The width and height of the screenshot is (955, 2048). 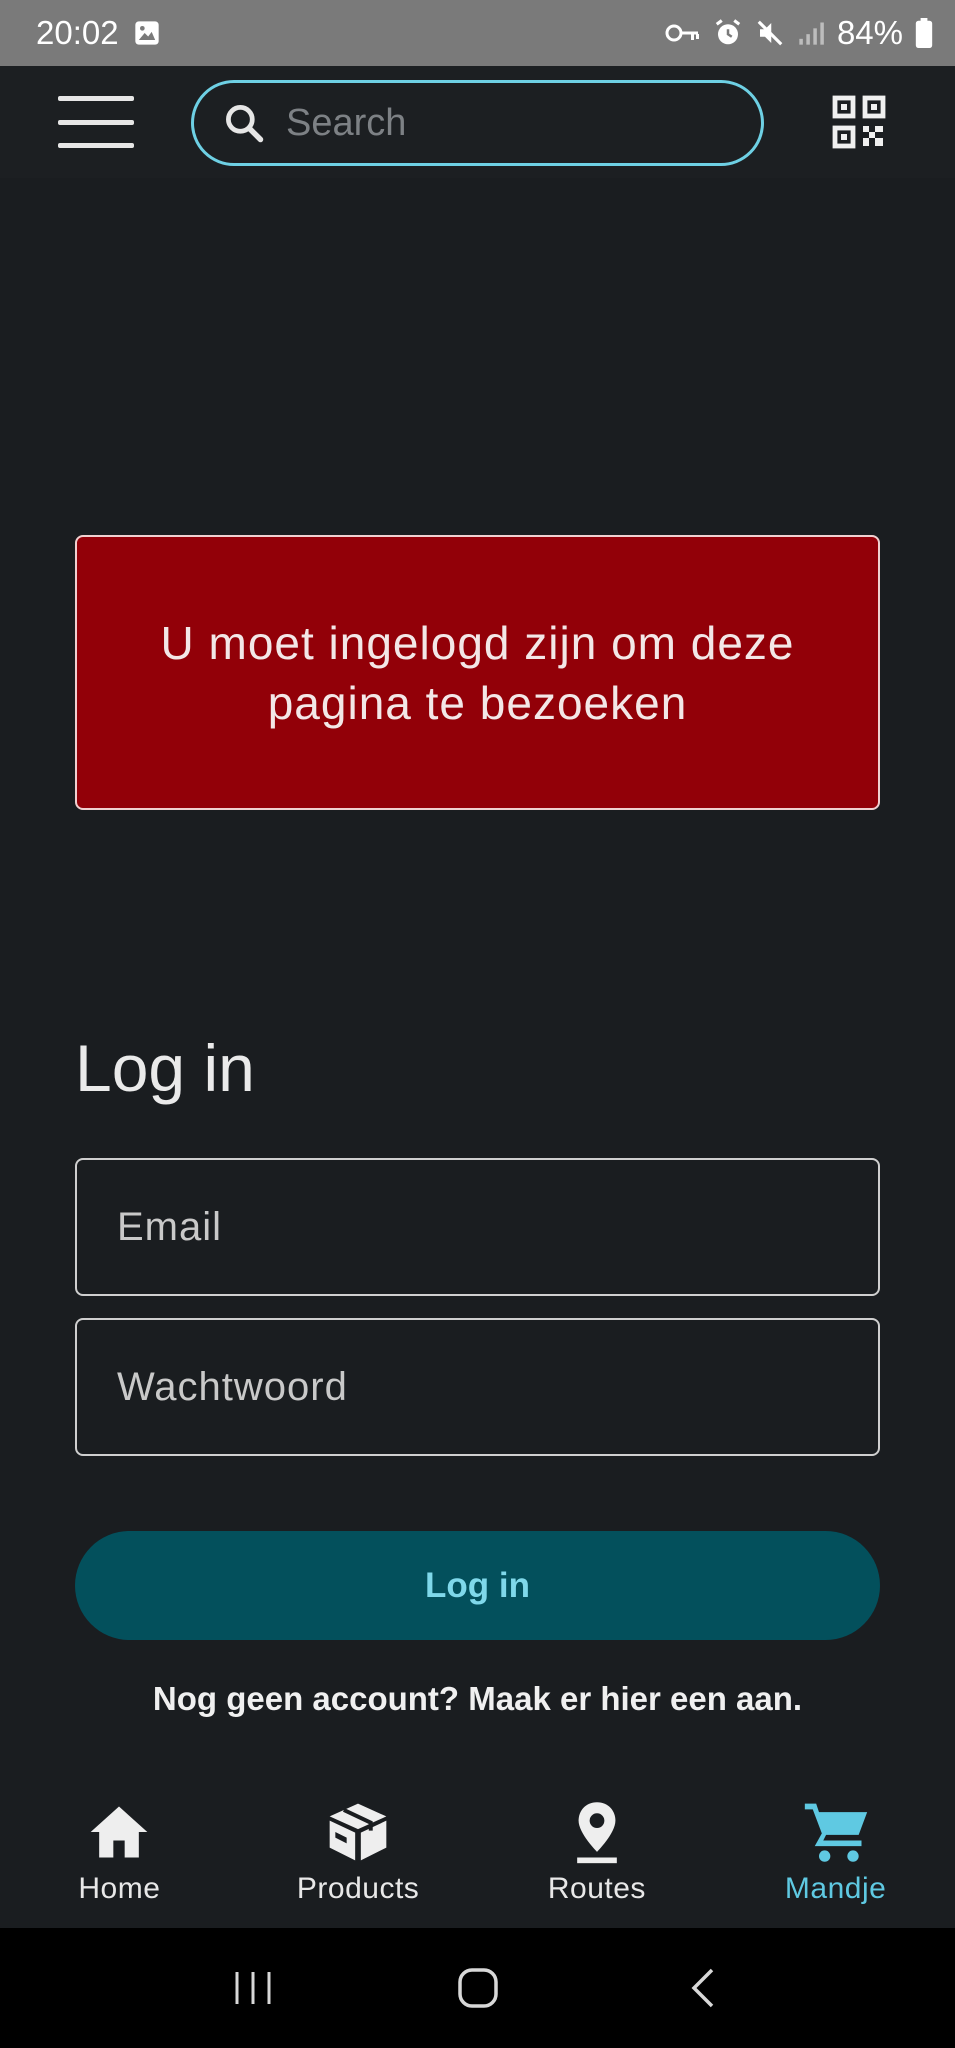 What do you see at coordinates (596, 1888) in the screenshot?
I see `nav-label-routes: Routes` at bounding box center [596, 1888].